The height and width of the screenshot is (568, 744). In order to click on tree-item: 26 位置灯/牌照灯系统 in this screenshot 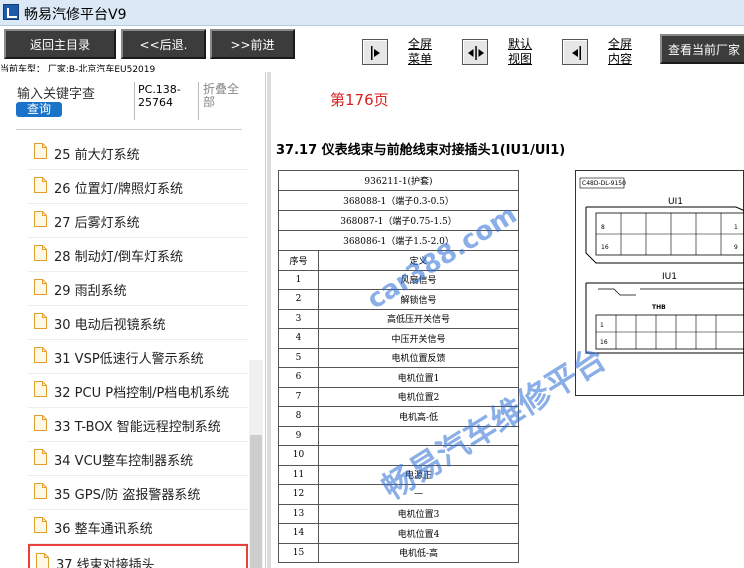, I will do `click(138, 187)`.